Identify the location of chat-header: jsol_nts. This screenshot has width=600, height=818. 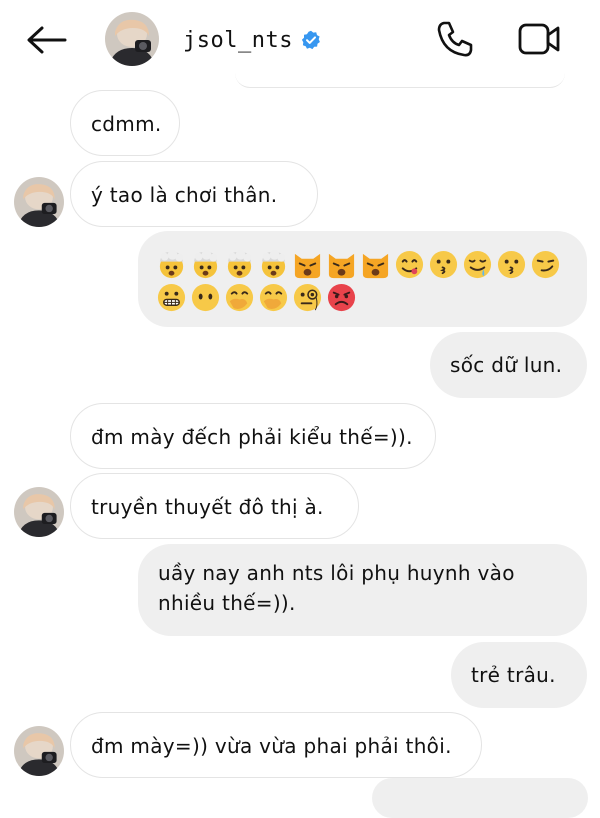
(300, 44).